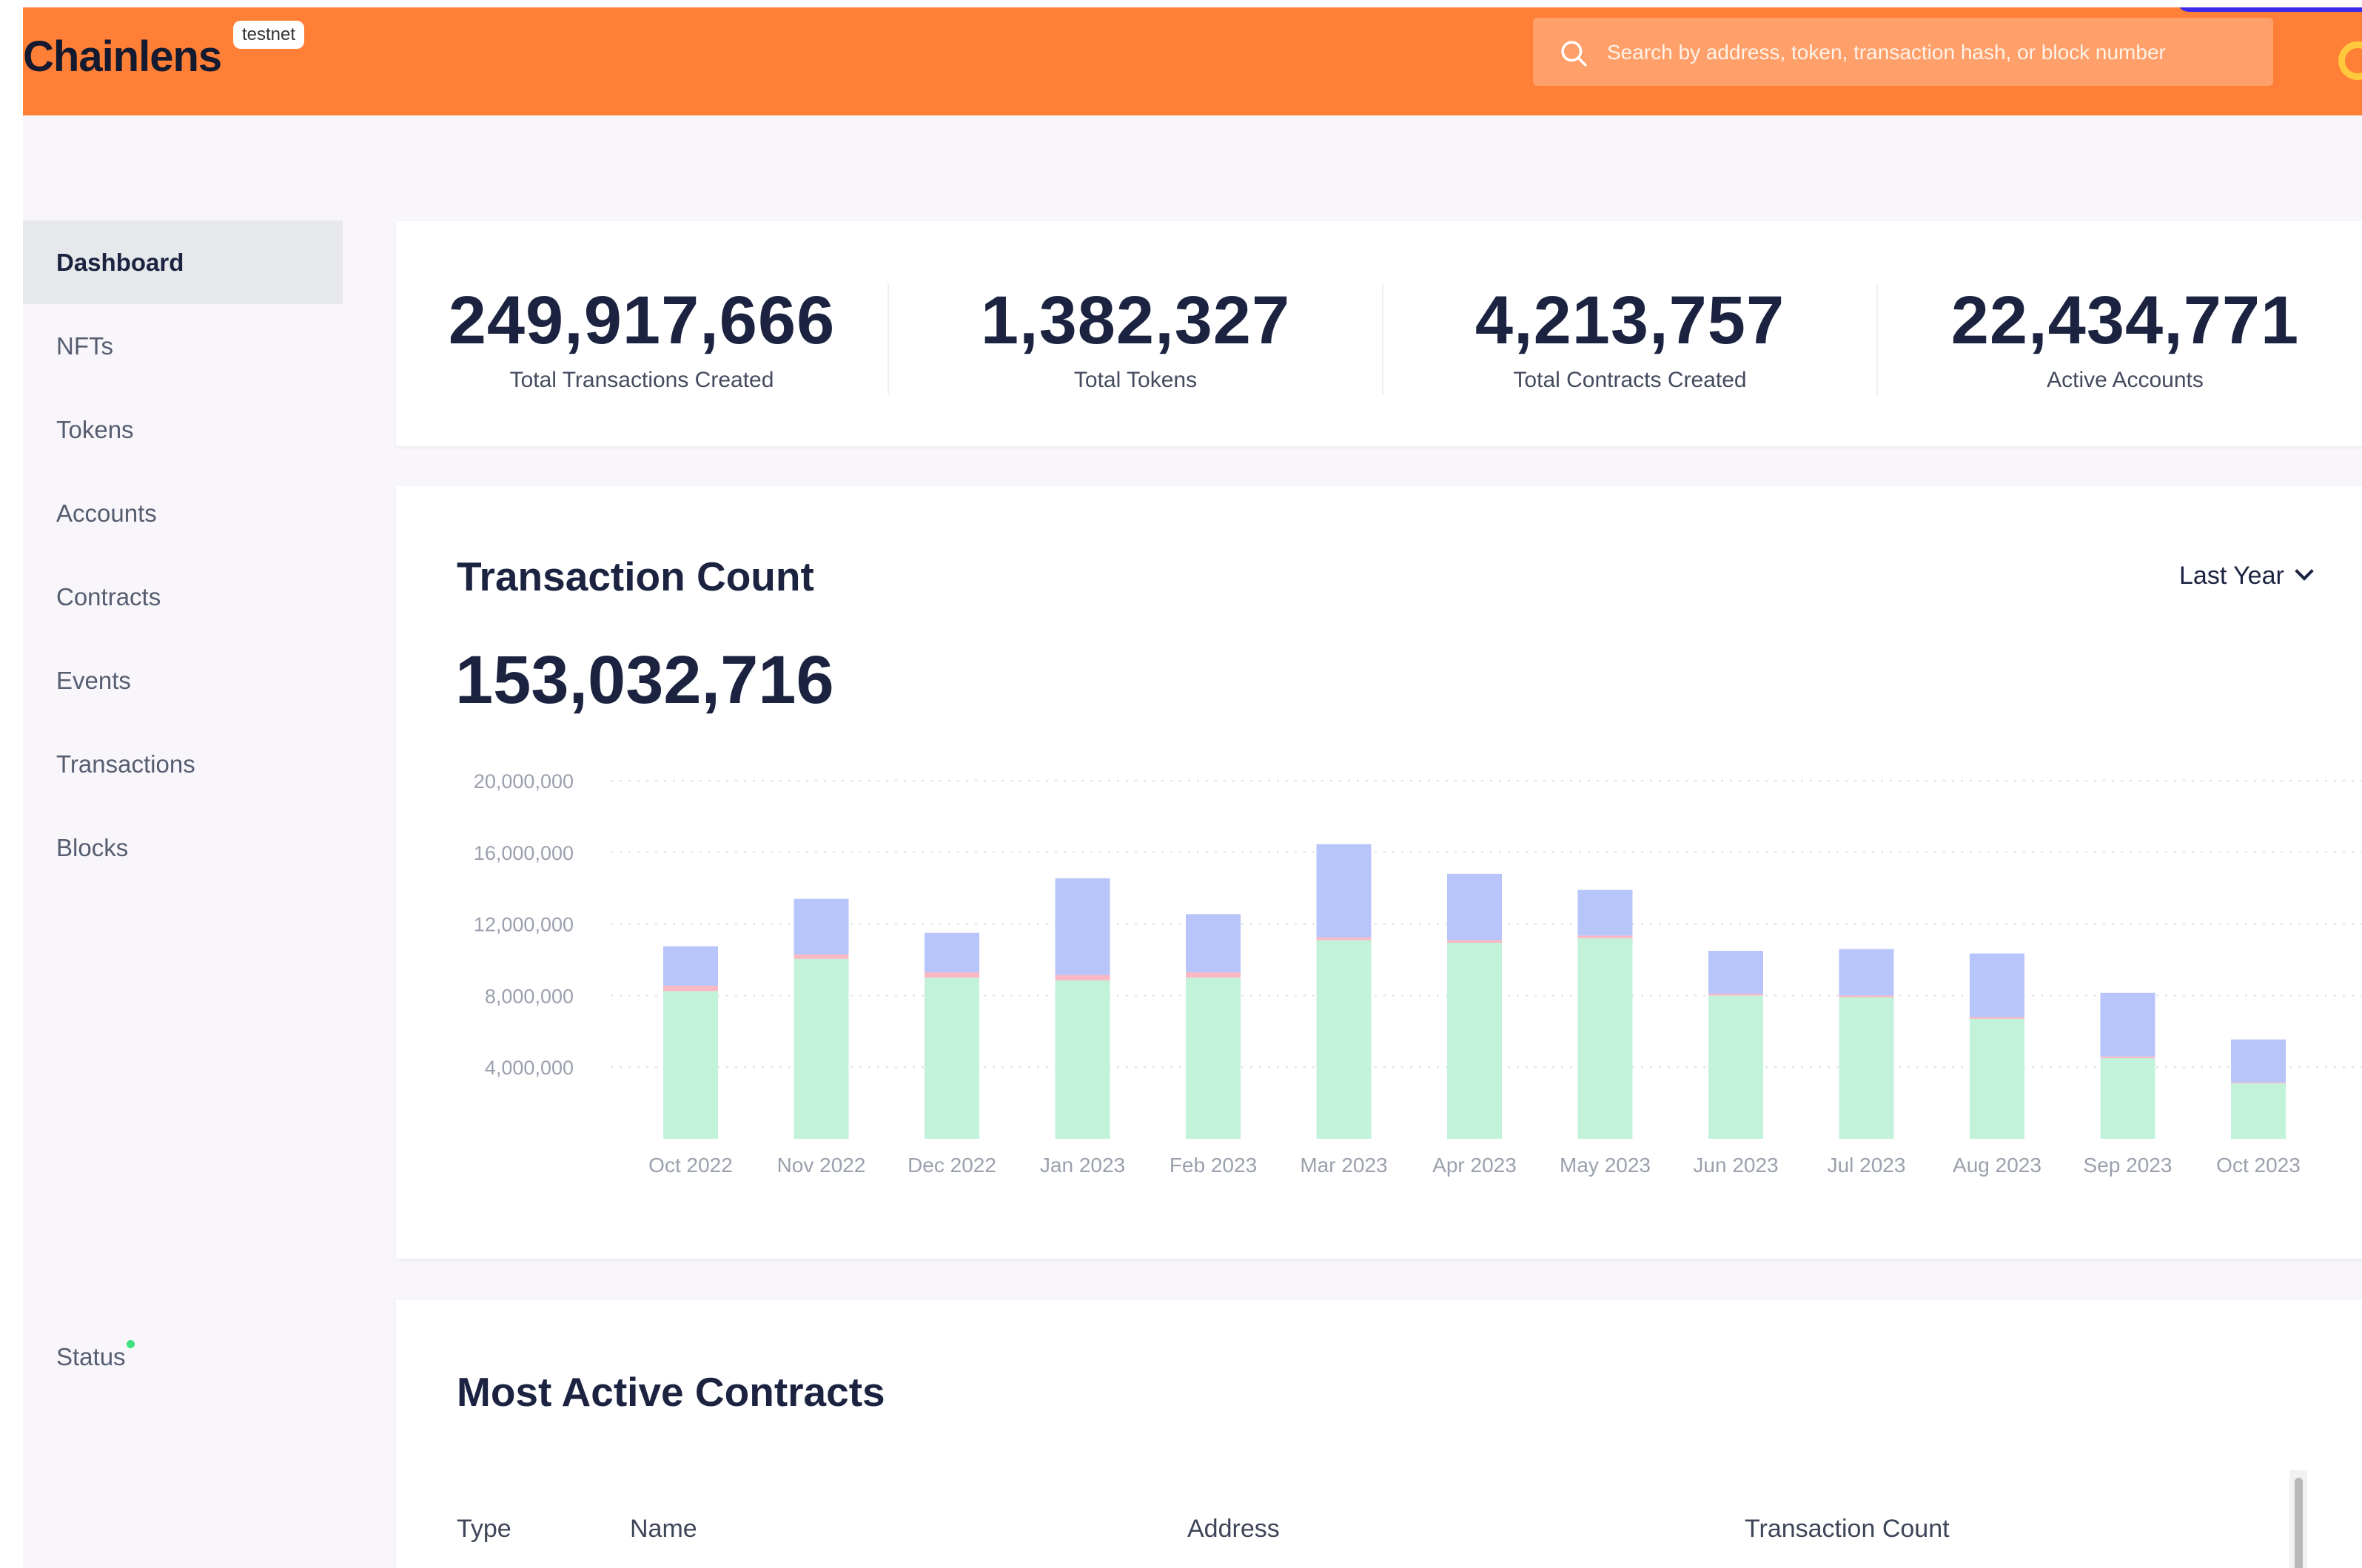 The height and width of the screenshot is (1568, 2362). What do you see at coordinates (663, 1530) in the screenshot?
I see `column-header-name: Name` at bounding box center [663, 1530].